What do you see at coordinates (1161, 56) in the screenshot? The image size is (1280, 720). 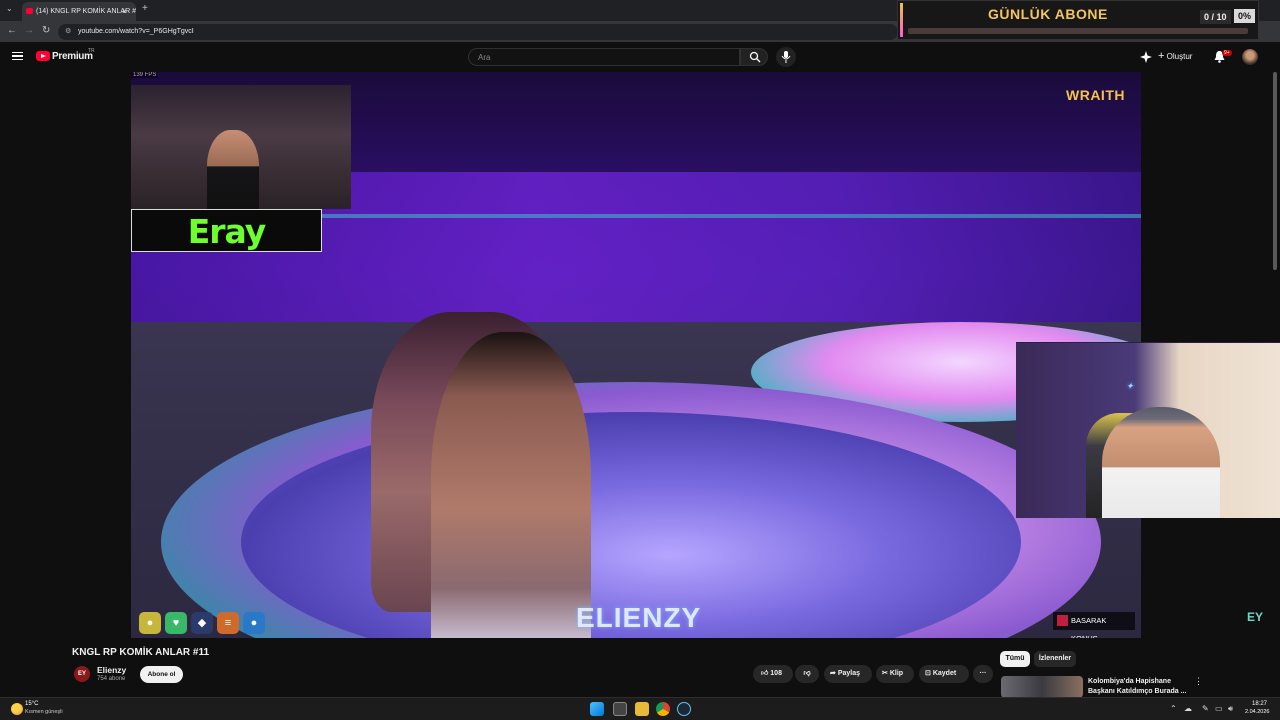 I see `plus-icon: +` at bounding box center [1161, 56].